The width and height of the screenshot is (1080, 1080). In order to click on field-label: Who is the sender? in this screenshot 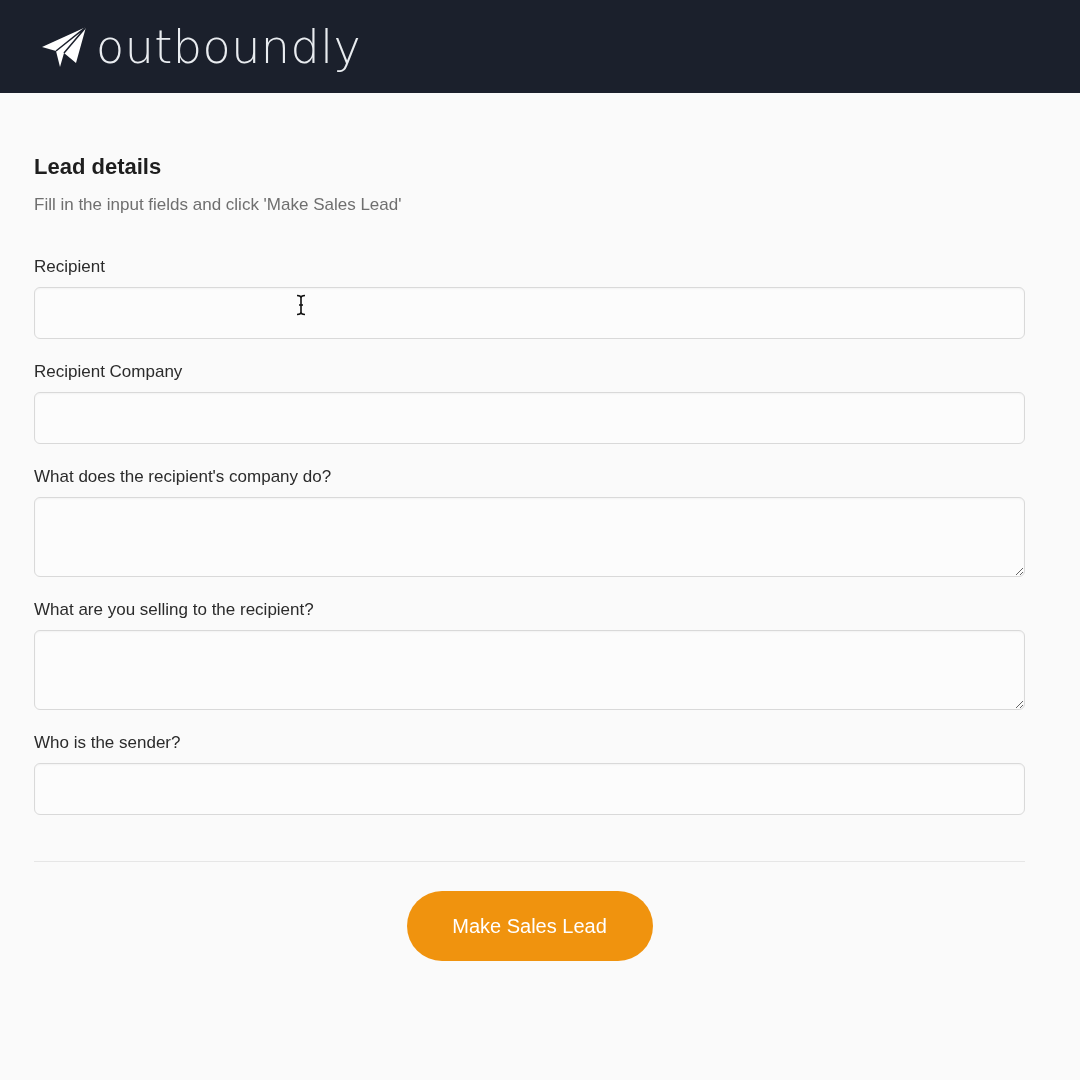, I will do `click(107, 743)`.